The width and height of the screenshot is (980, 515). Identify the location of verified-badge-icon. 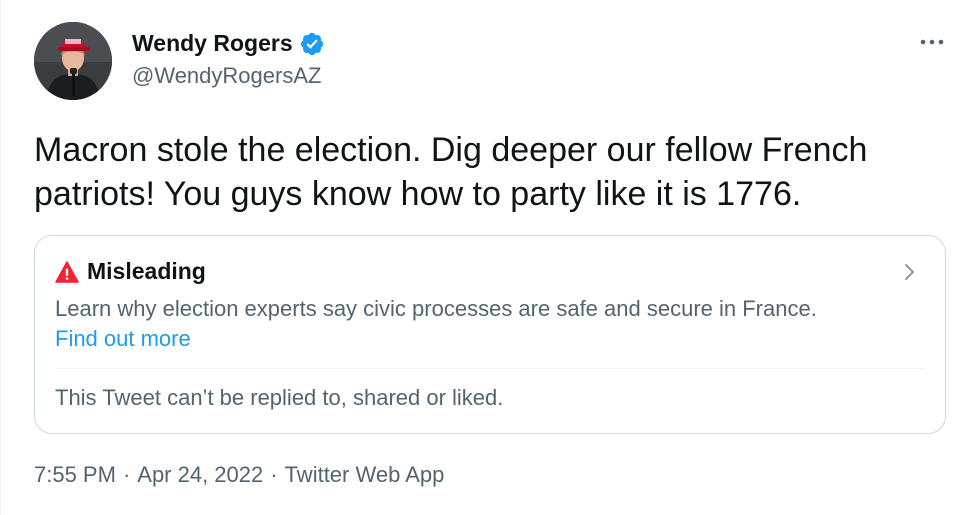
(312, 44).